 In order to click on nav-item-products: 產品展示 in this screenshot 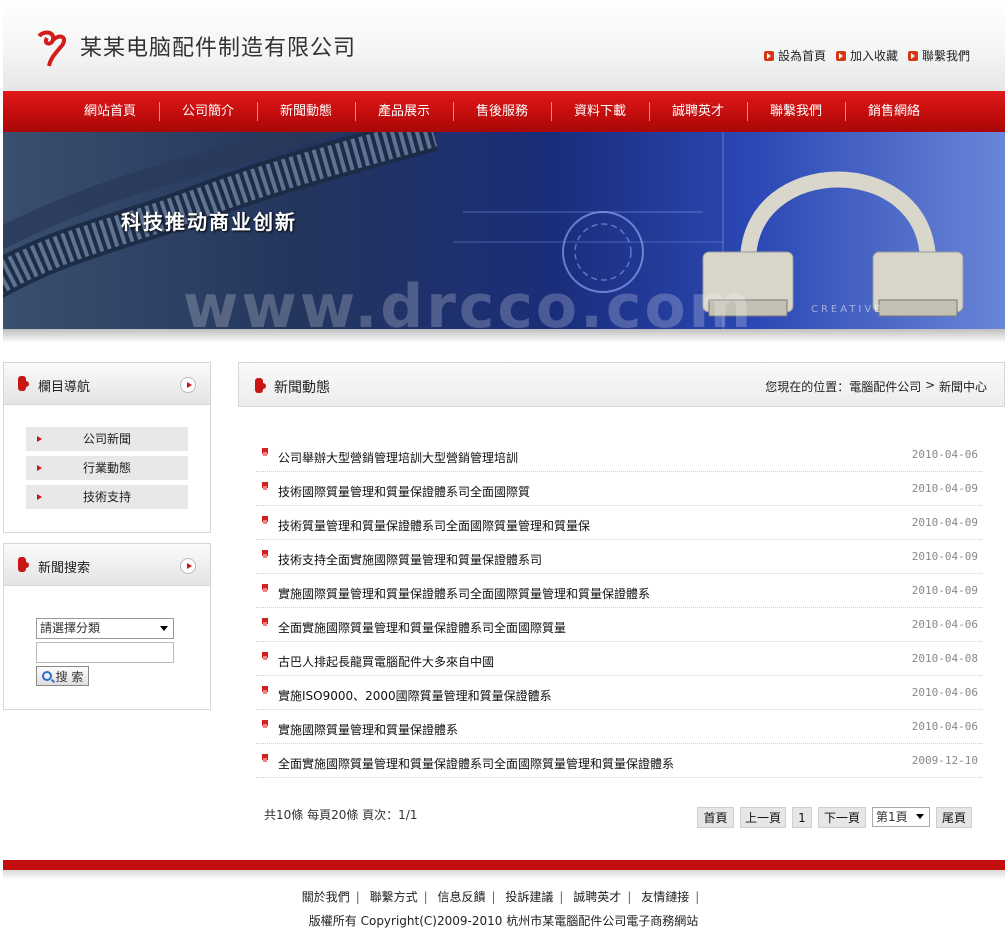, I will do `click(404, 111)`.